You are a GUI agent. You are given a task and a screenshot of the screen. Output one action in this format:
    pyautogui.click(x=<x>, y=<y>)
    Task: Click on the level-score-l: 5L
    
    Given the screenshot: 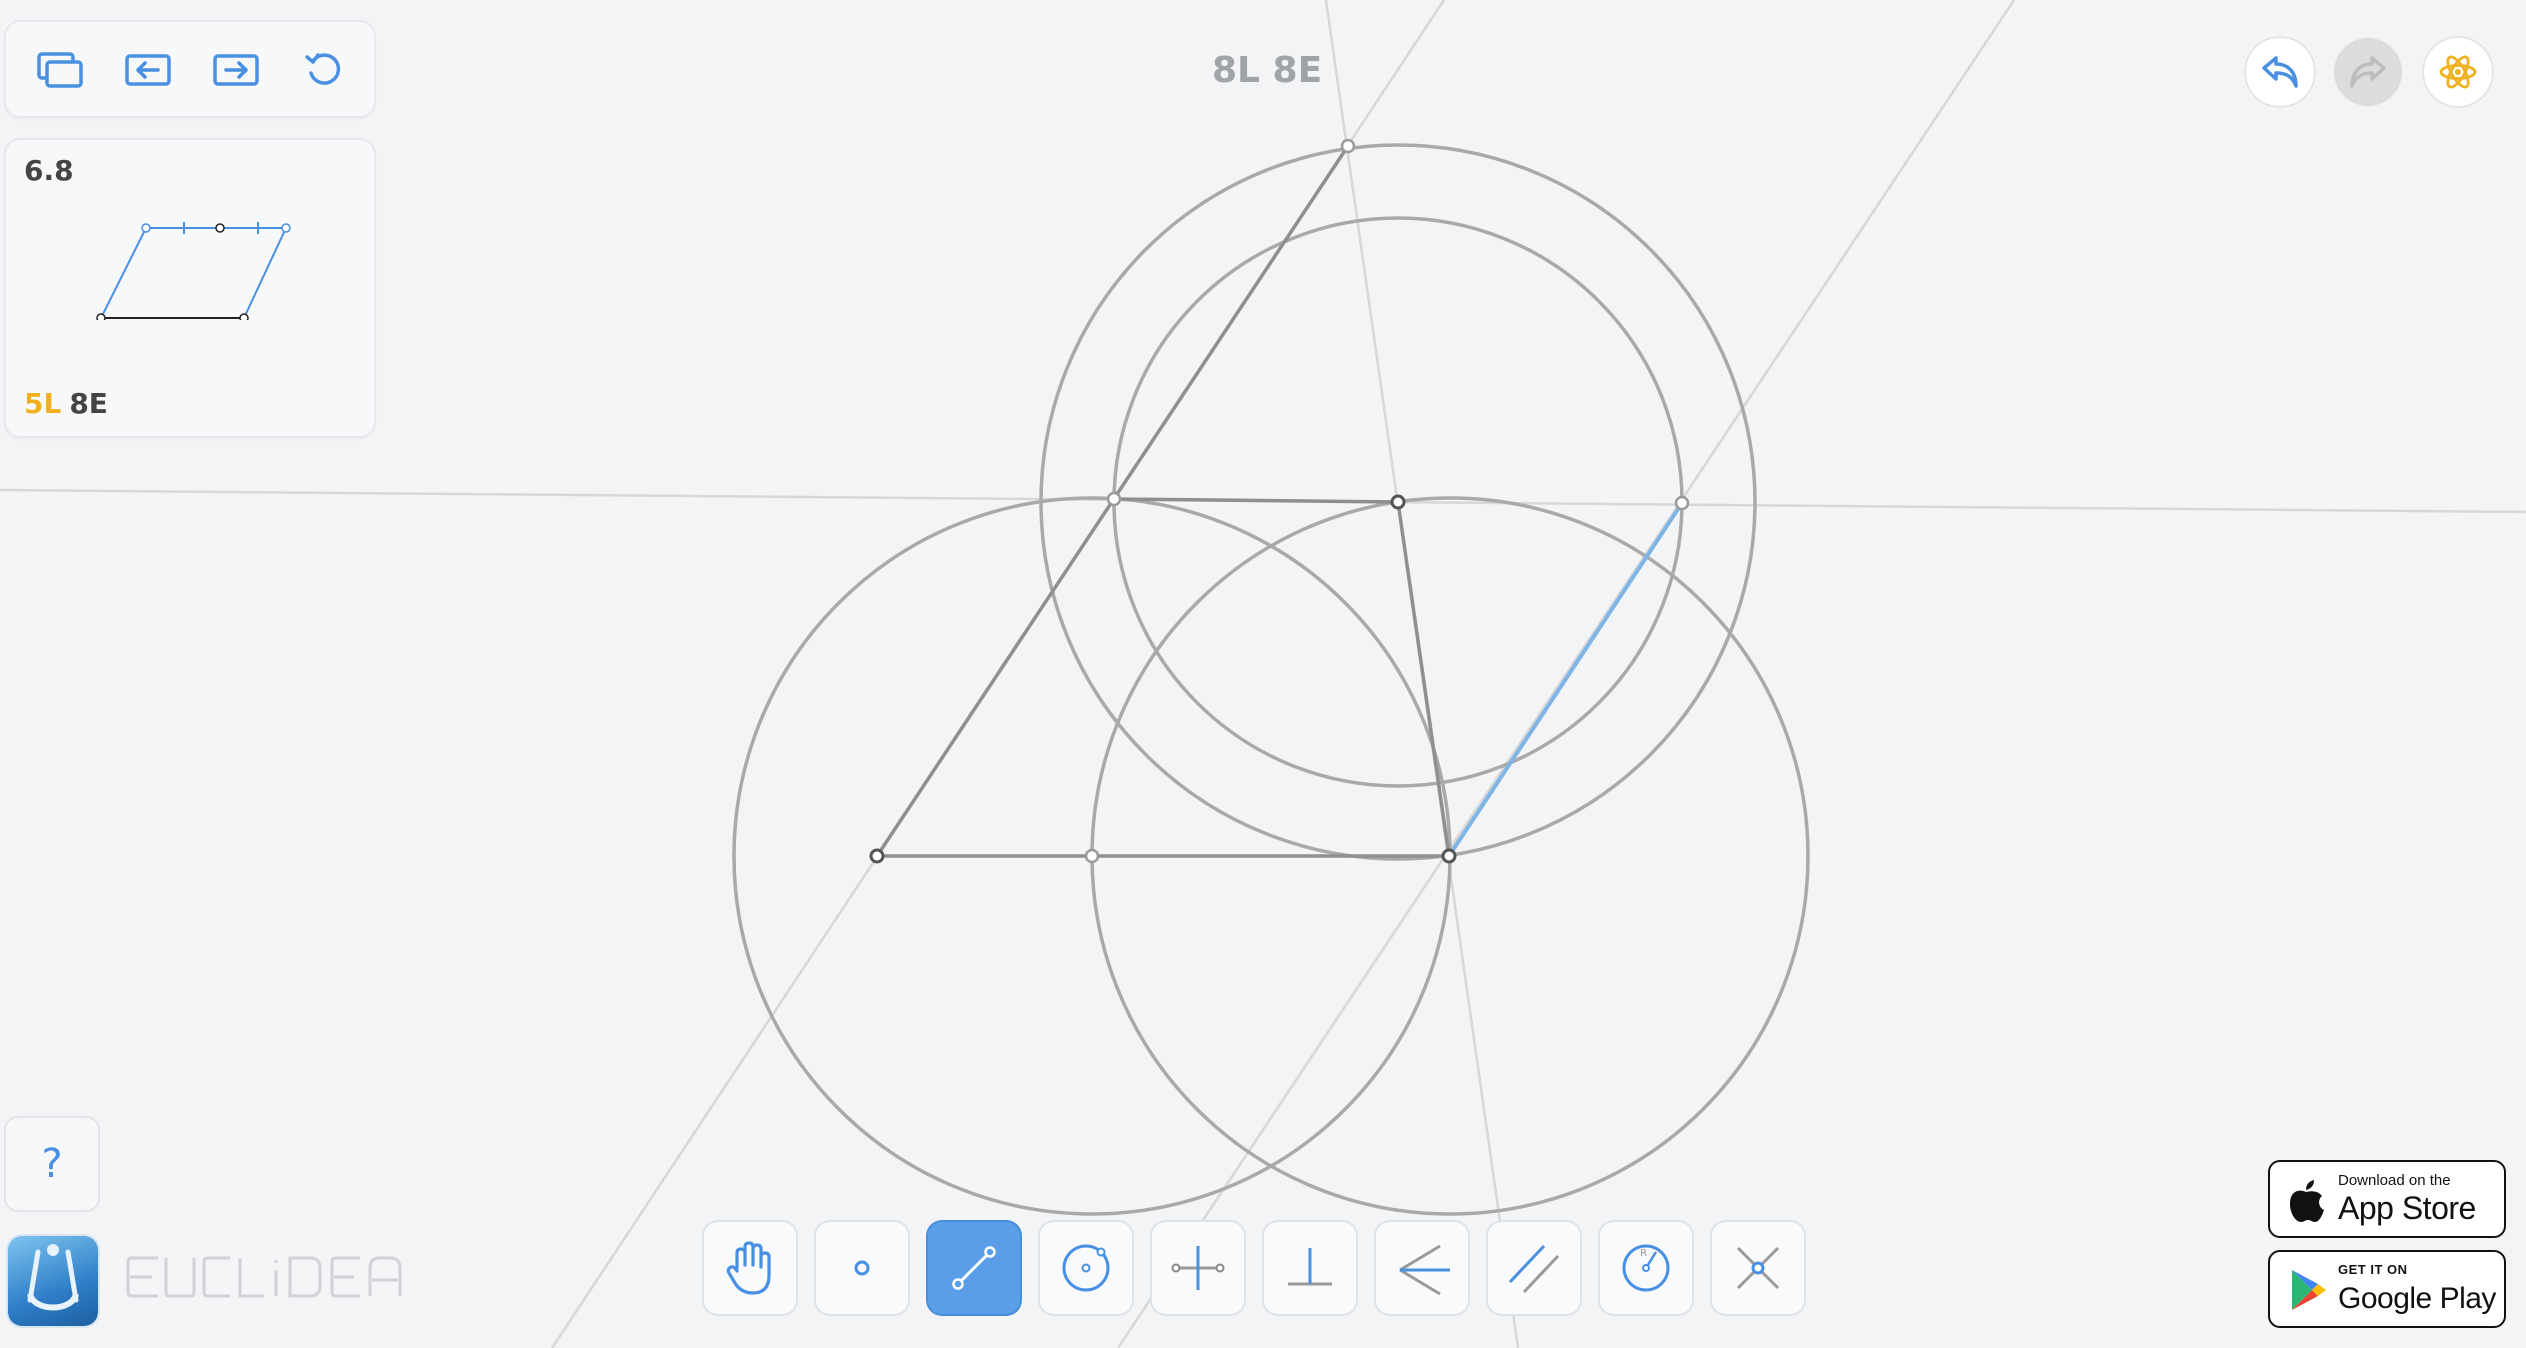 What is the action you would take?
    pyautogui.click(x=43, y=403)
    